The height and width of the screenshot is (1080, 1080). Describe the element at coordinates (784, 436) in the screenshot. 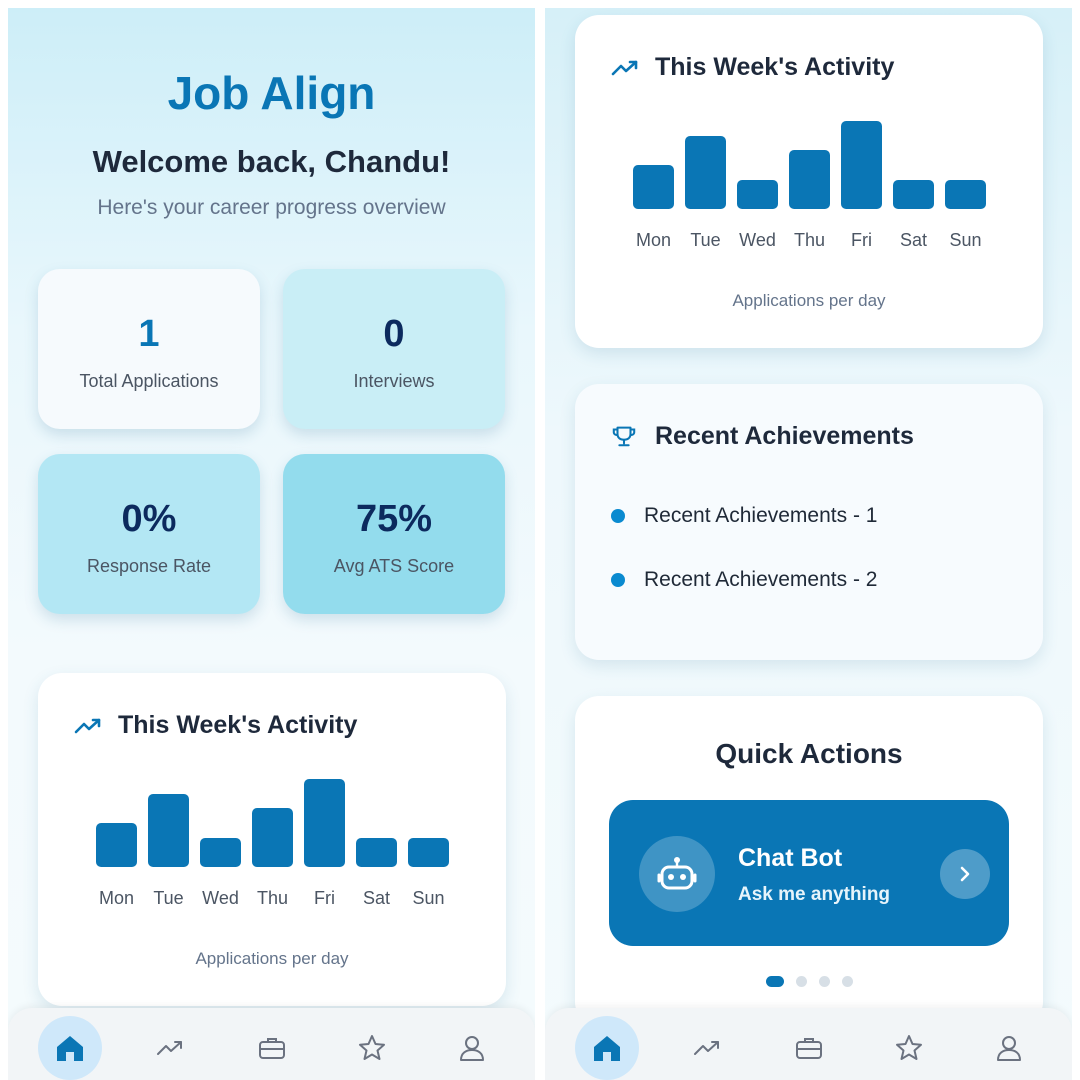

I see `card-title: Recent Achievements` at that location.